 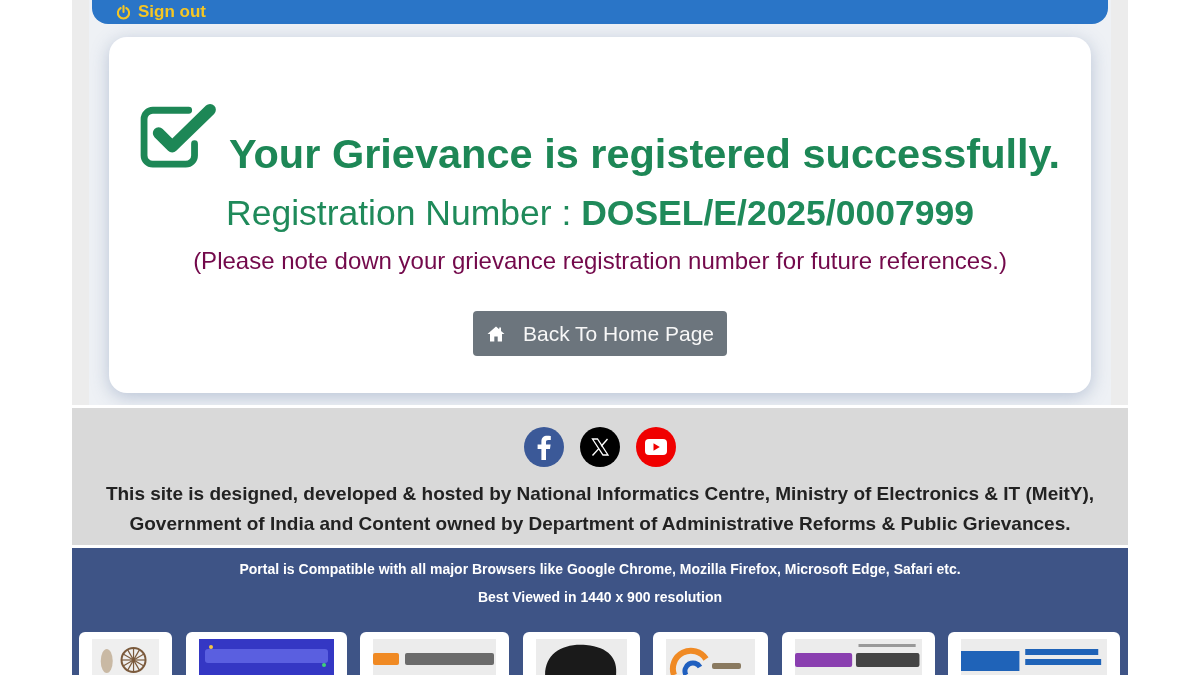 I want to click on credits-text: This site is designed, developed & hosted by National Informatics Centre, Ministry of Electronics & IT (MeitY), Government of India and Content owned by Department of Administrative Reforms & Public Grievances., so click(x=600, y=509).